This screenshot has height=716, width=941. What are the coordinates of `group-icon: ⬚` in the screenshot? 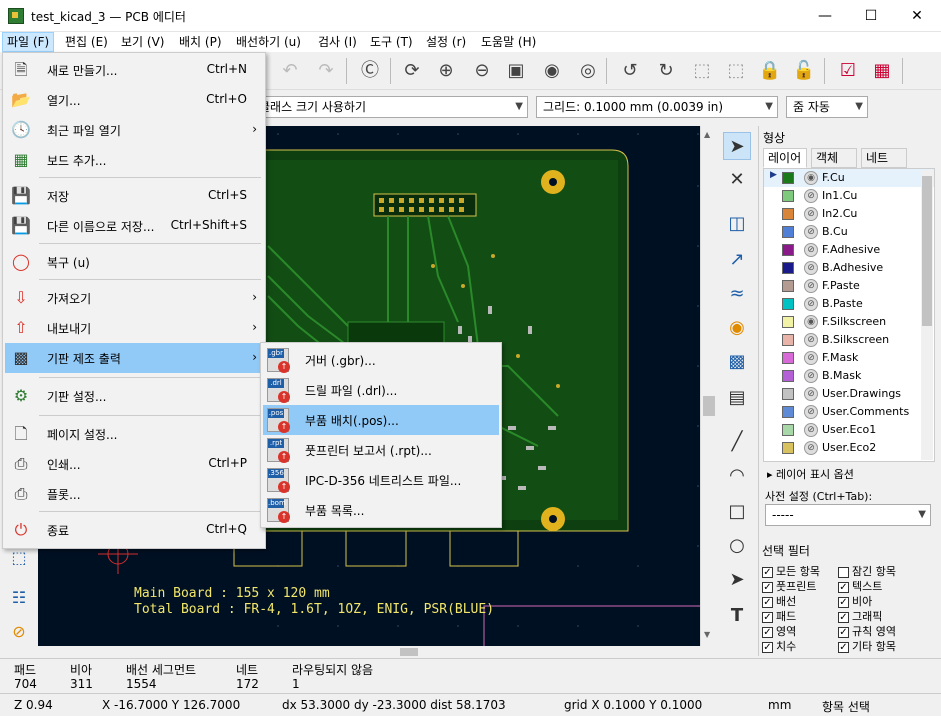 It's located at (702, 71).